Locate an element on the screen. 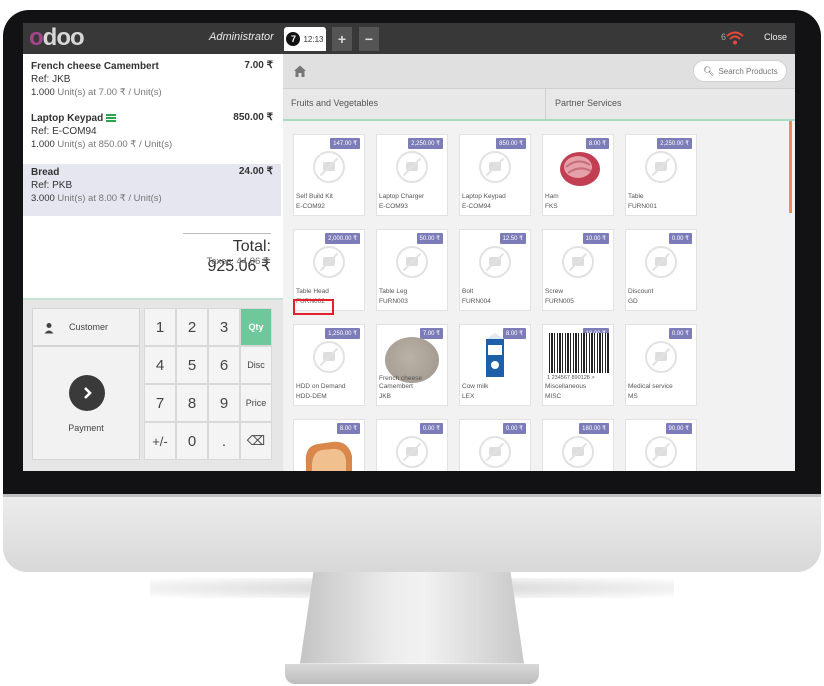 The height and width of the screenshot is (686, 824). product-ref: FURN005 is located at coordinates (559, 301).